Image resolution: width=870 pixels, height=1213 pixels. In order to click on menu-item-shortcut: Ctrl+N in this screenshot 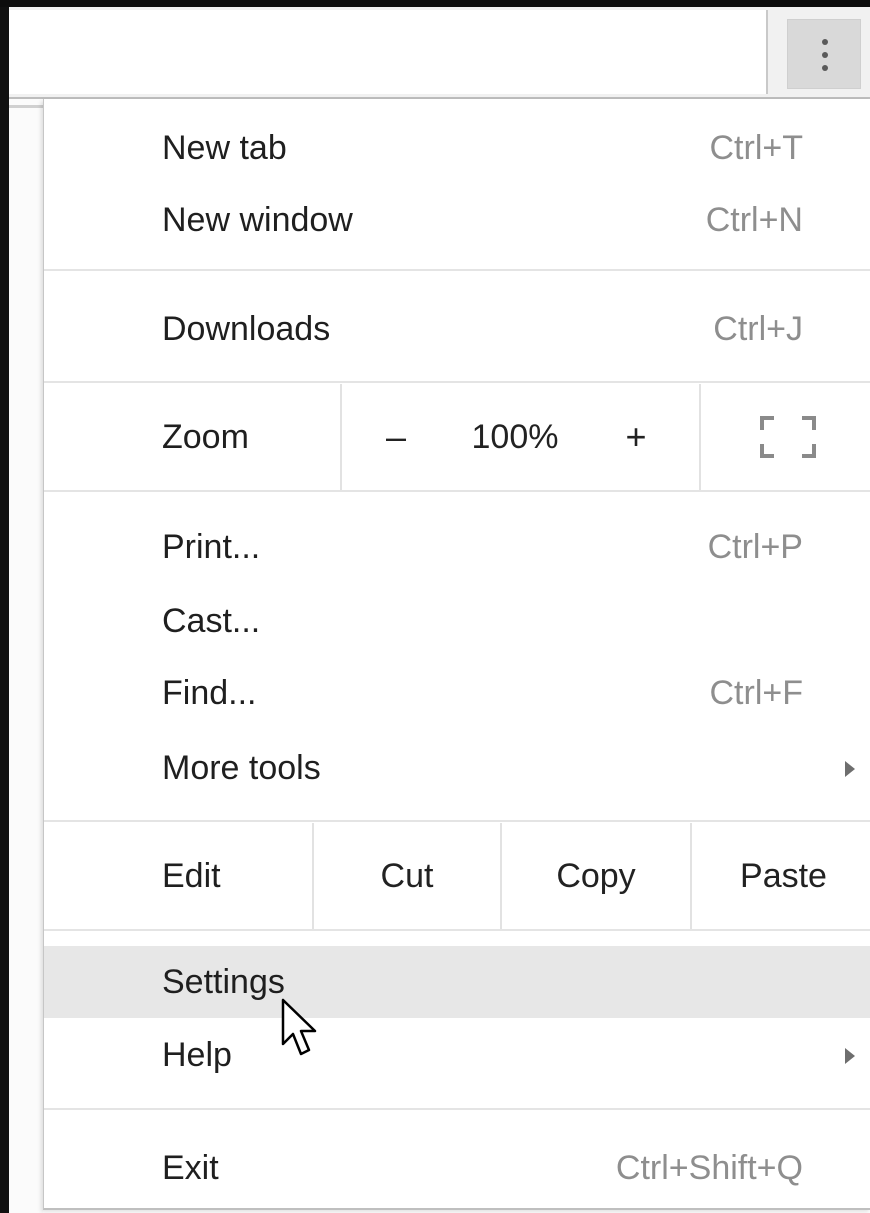, I will do `click(754, 220)`.